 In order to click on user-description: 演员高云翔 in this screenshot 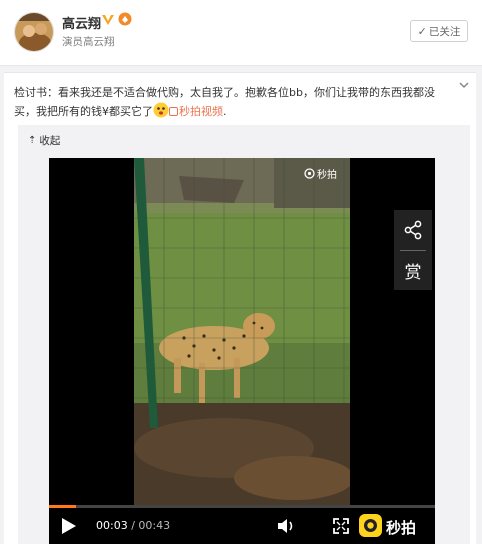, I will do `click(88, 42)`.